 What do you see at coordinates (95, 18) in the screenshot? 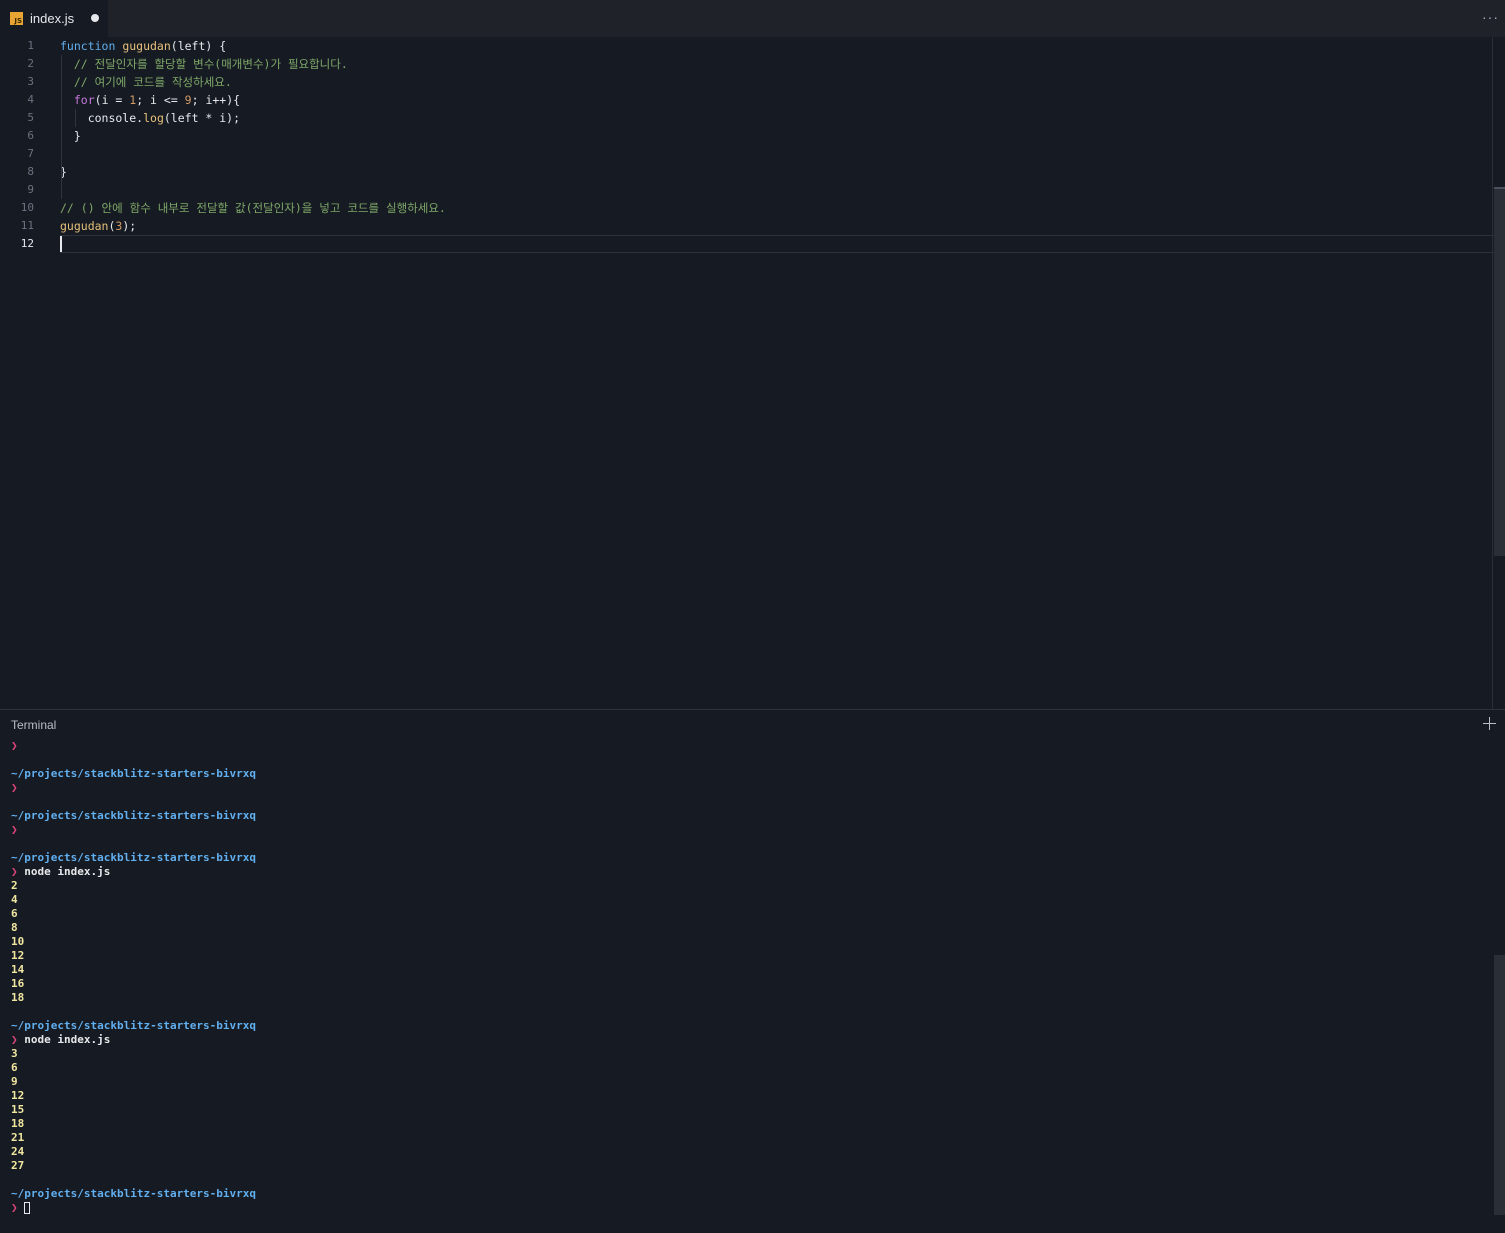
I see `unsaved-dot-icon` at bounding box center [95, 18].